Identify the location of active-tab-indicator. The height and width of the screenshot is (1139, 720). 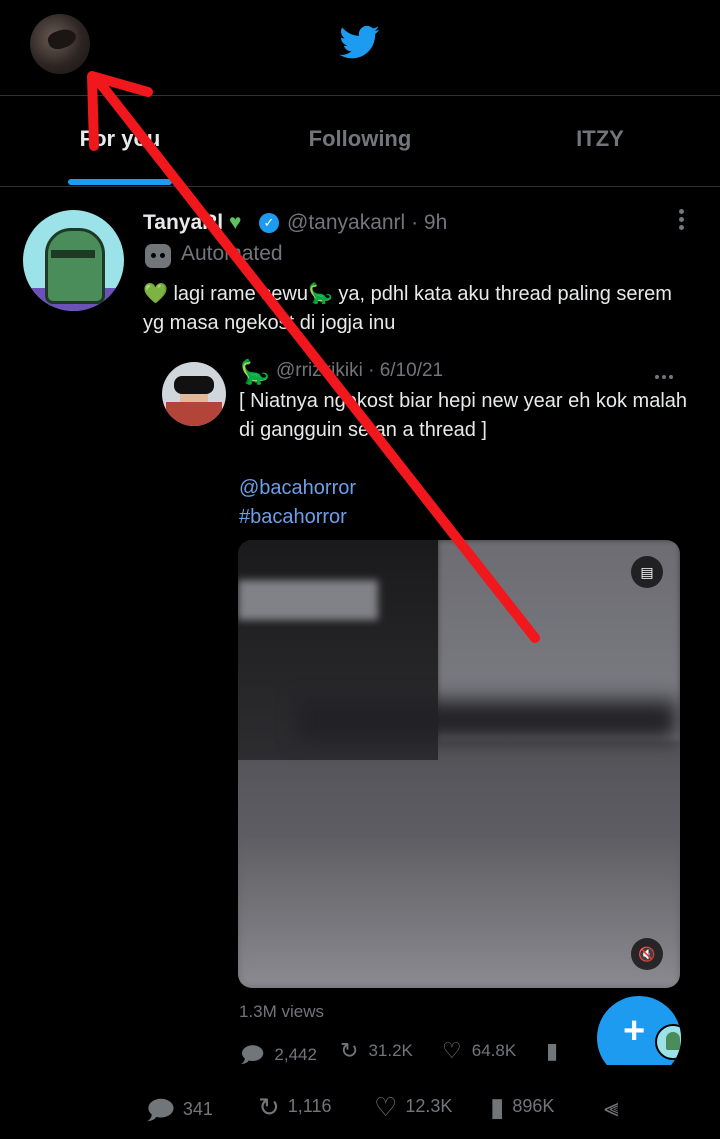
(120, 182).